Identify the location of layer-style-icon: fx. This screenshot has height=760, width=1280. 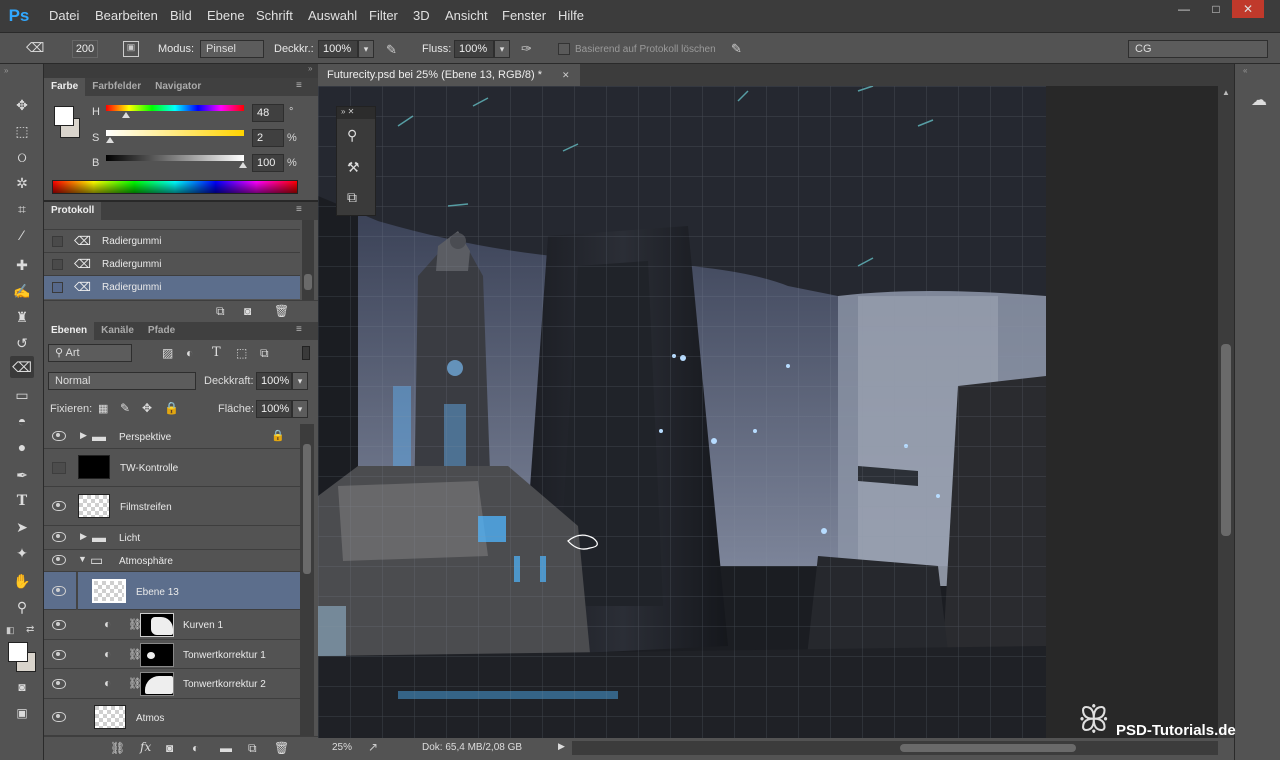
(145, 747).